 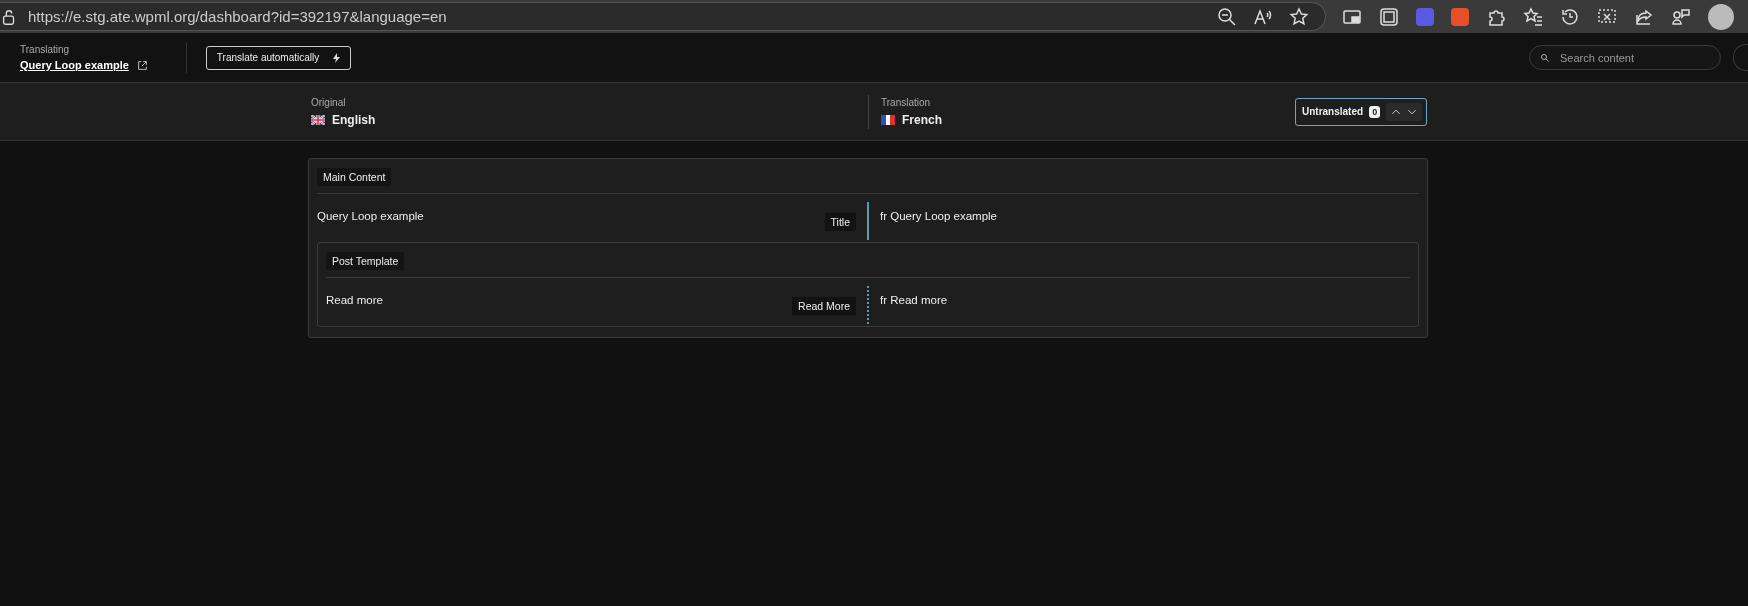 I want to click on translation-language: French, so click(x=922, y=119).